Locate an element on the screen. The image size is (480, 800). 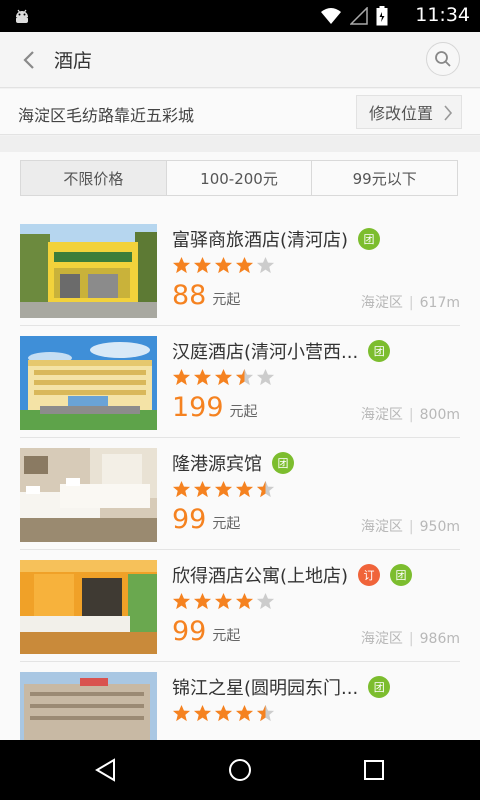
distance: 617m is located at coordinates (439, 303).